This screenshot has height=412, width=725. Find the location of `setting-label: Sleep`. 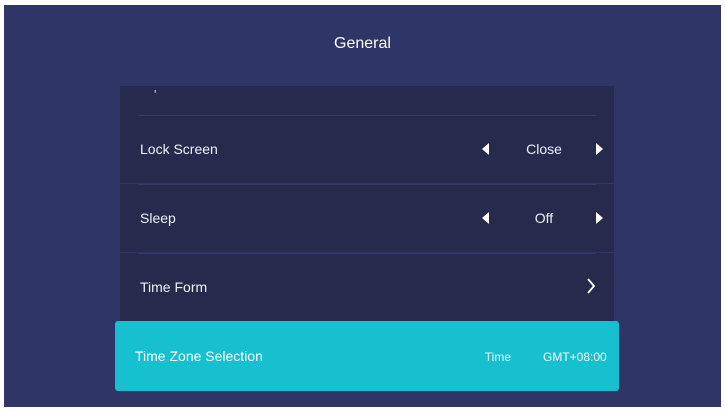

setting-label: Sleep is located at coordinates (158, 218).